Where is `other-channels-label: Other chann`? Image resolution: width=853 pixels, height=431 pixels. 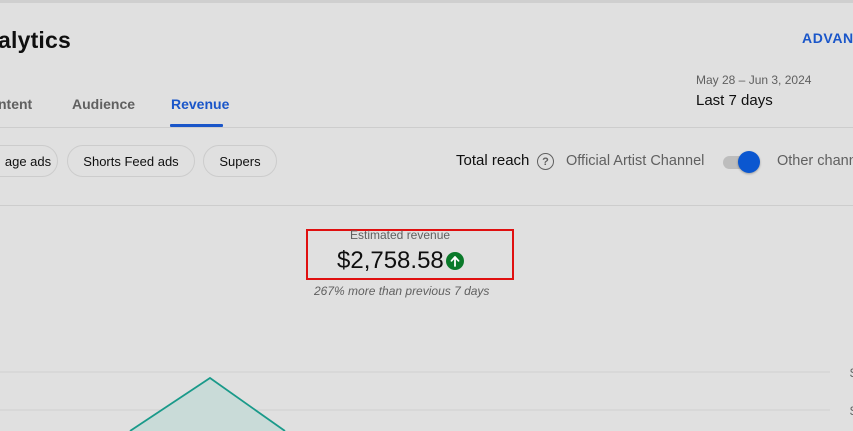 other-channels-label: Other chann is located at coordinates (815, 161).